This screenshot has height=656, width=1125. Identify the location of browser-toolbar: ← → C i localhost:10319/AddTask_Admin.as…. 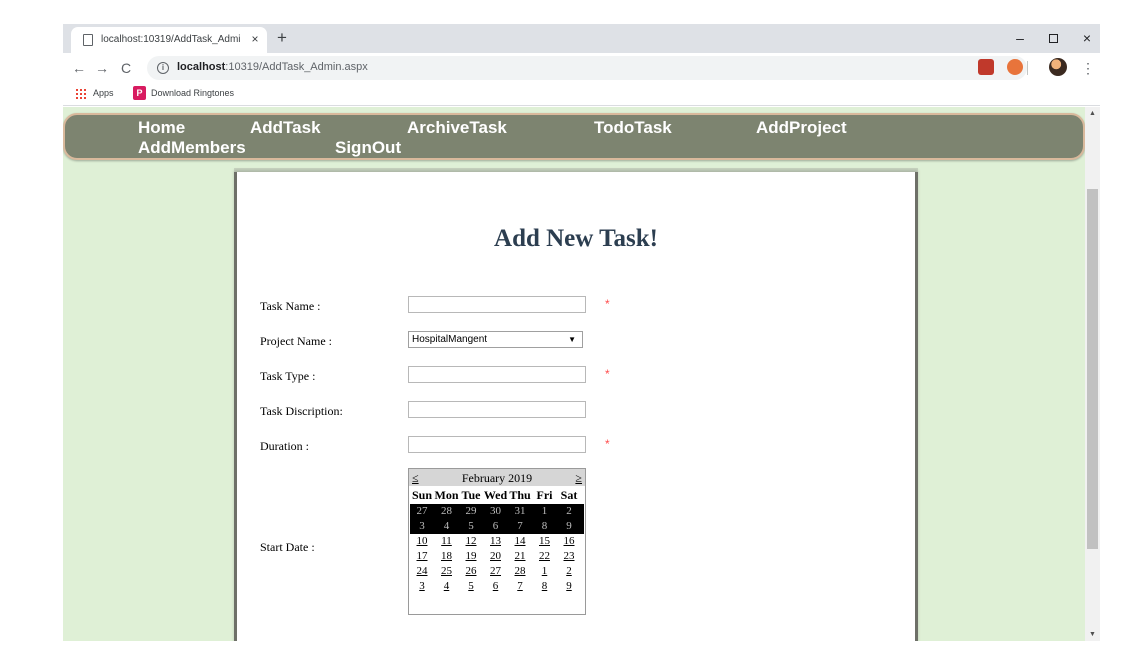
(581, 68).